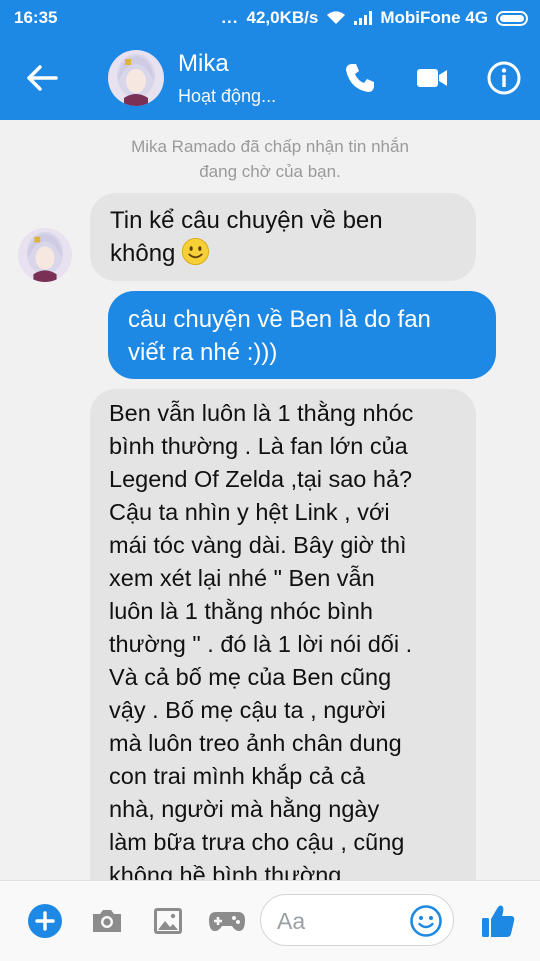 The image size is (540, 961). I want to click on status-bar: 16:35 ... 42,0KB/s MobiFone 4G, so click(270, 18).